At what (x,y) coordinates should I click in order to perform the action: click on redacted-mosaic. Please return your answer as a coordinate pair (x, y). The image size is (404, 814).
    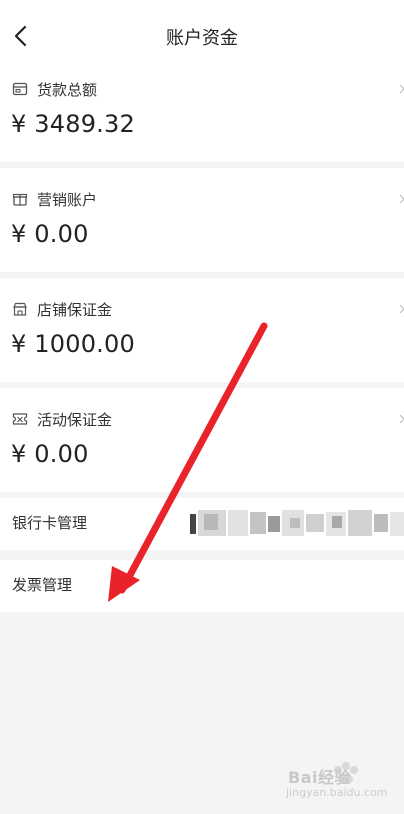
    Looking at the image, I should click on (297, 523).